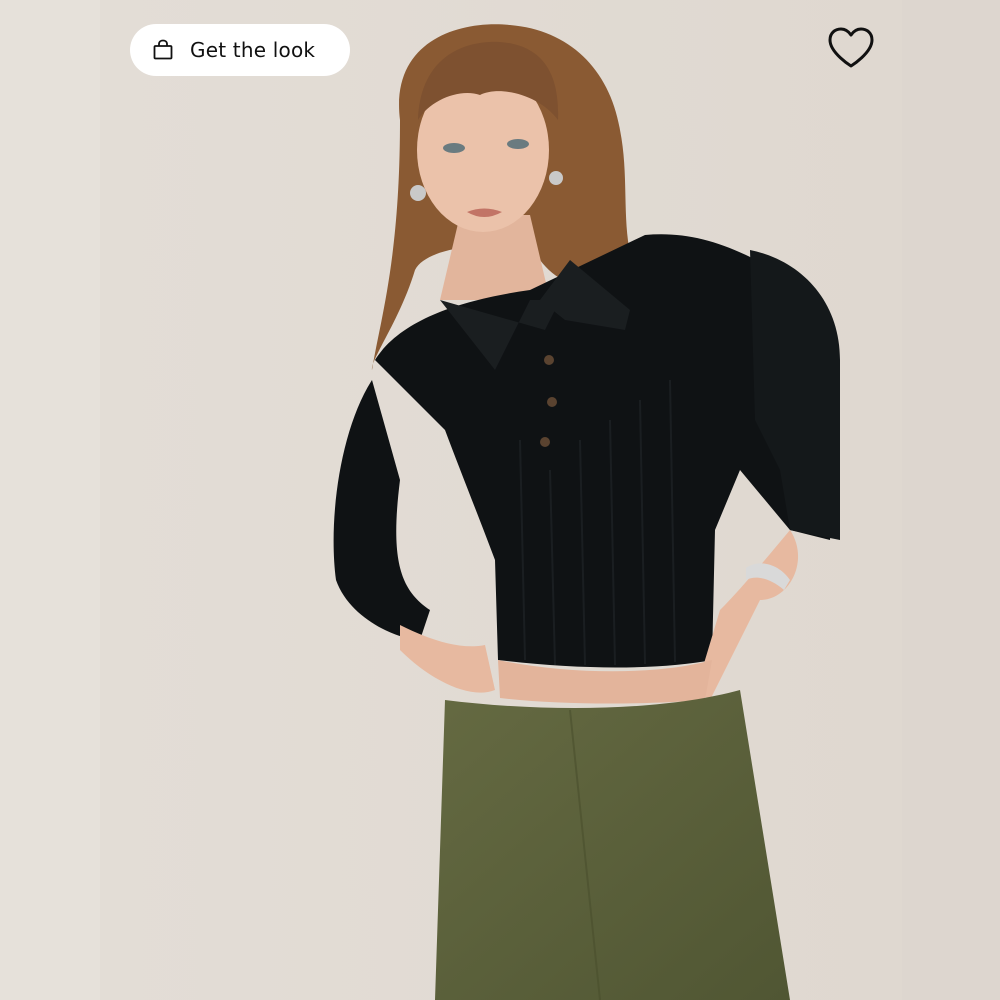  Describe the element at coordinates (951, 500) in the screenshot. I see `right-margin` at that location.